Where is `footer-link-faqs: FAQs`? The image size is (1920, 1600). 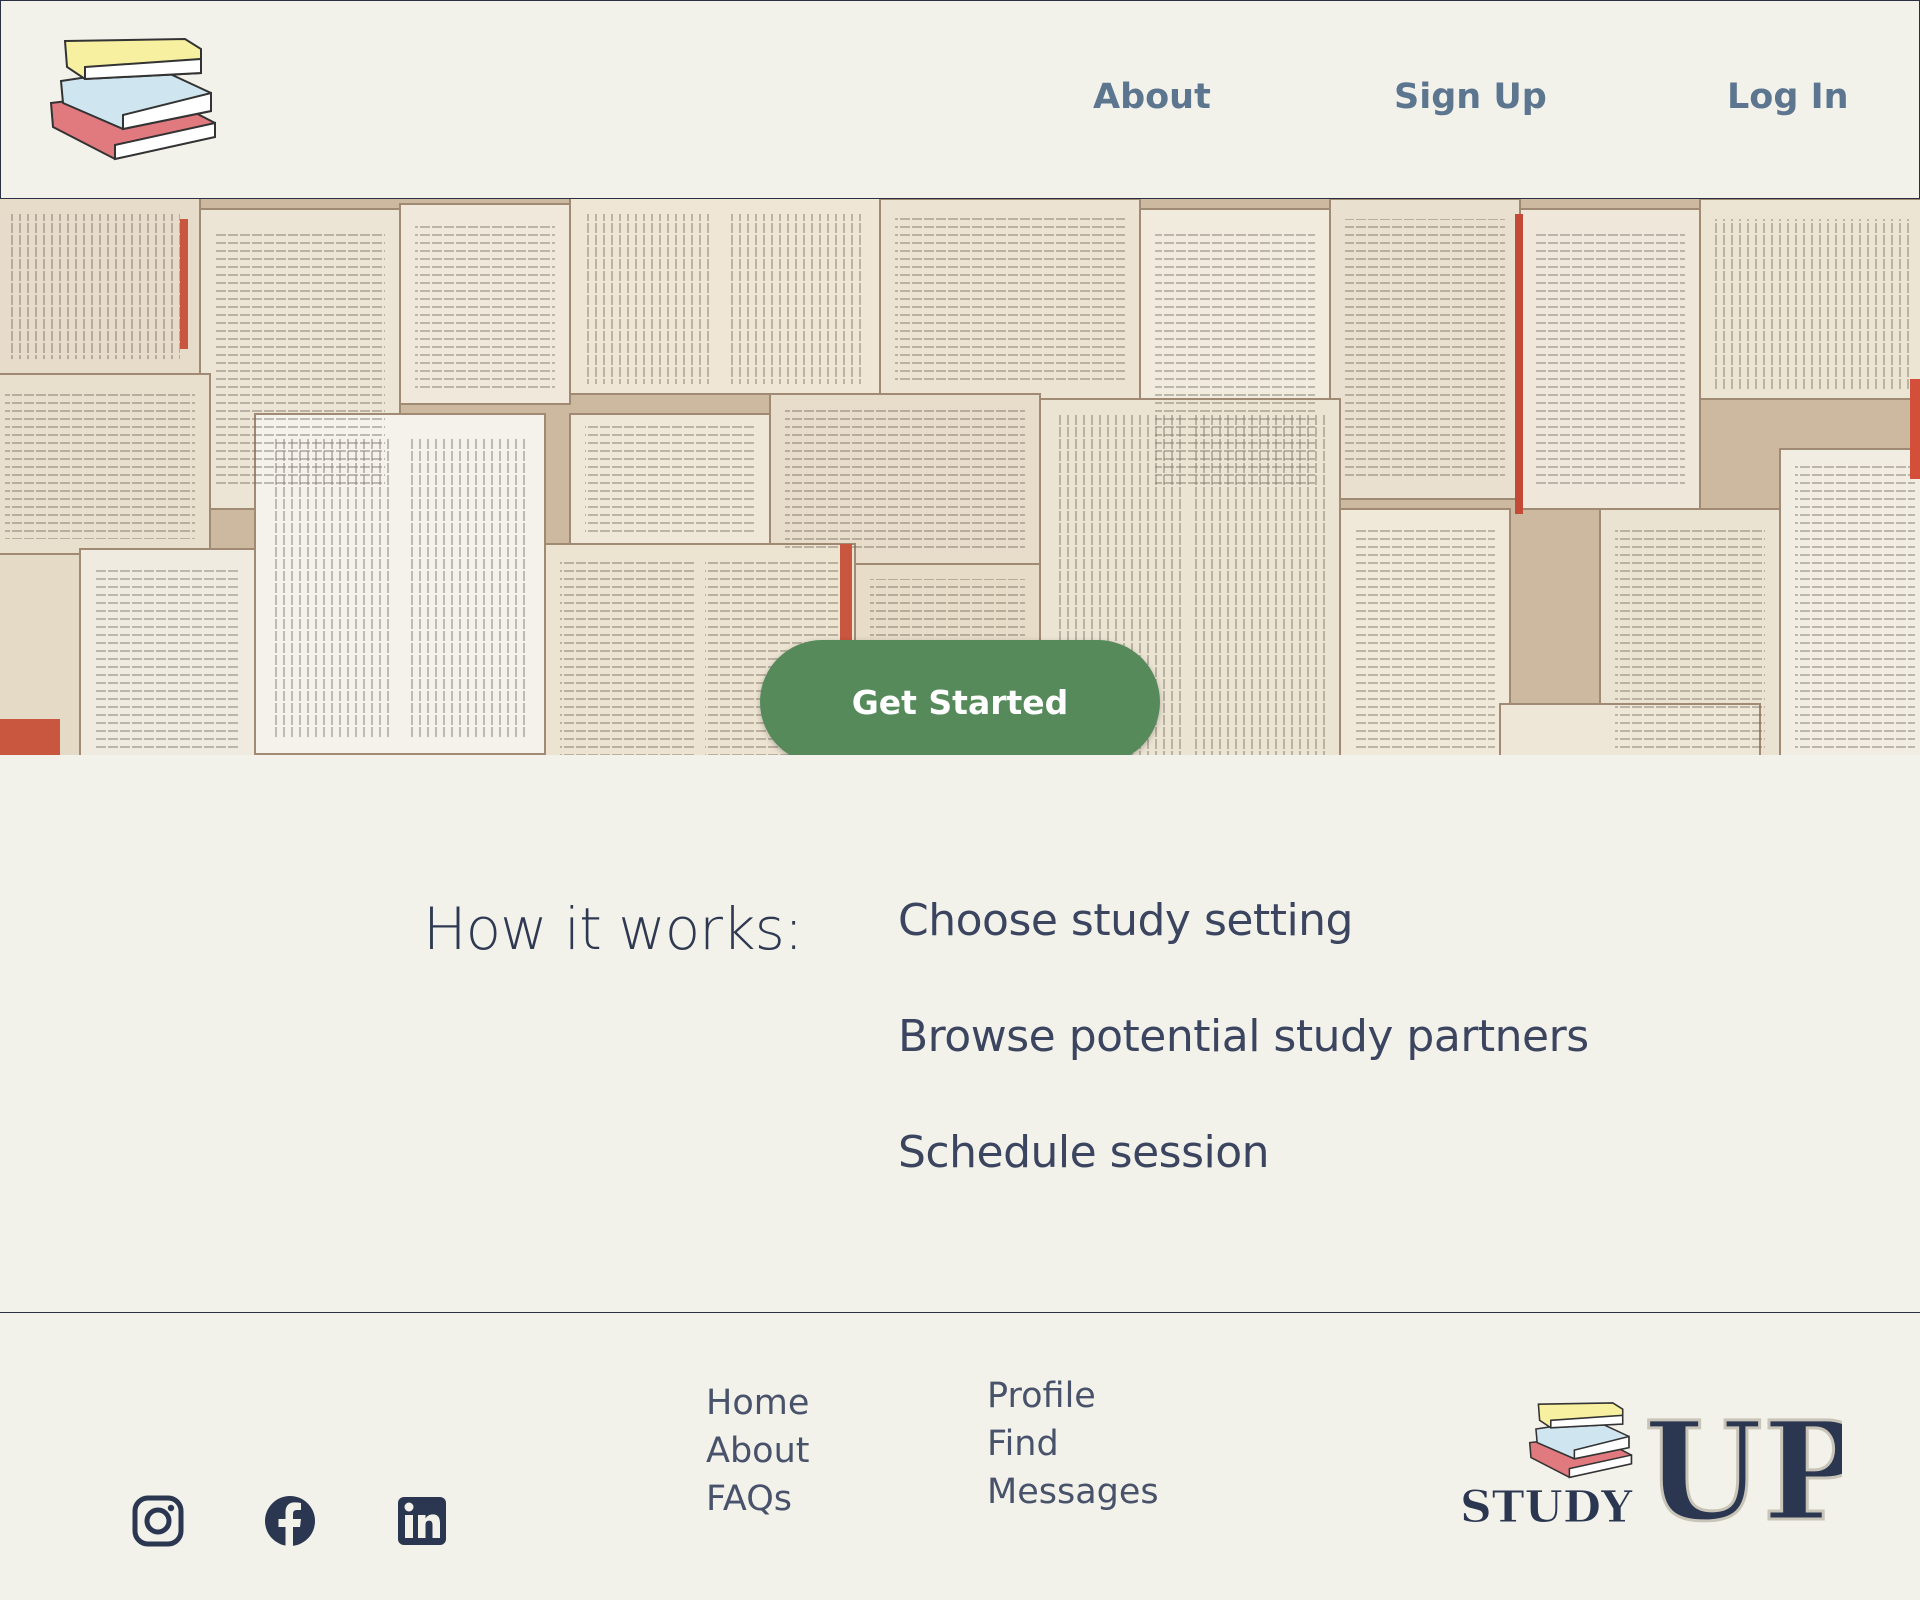 footer-link-faqs: FAQs is located at coordinates (749, 1499).